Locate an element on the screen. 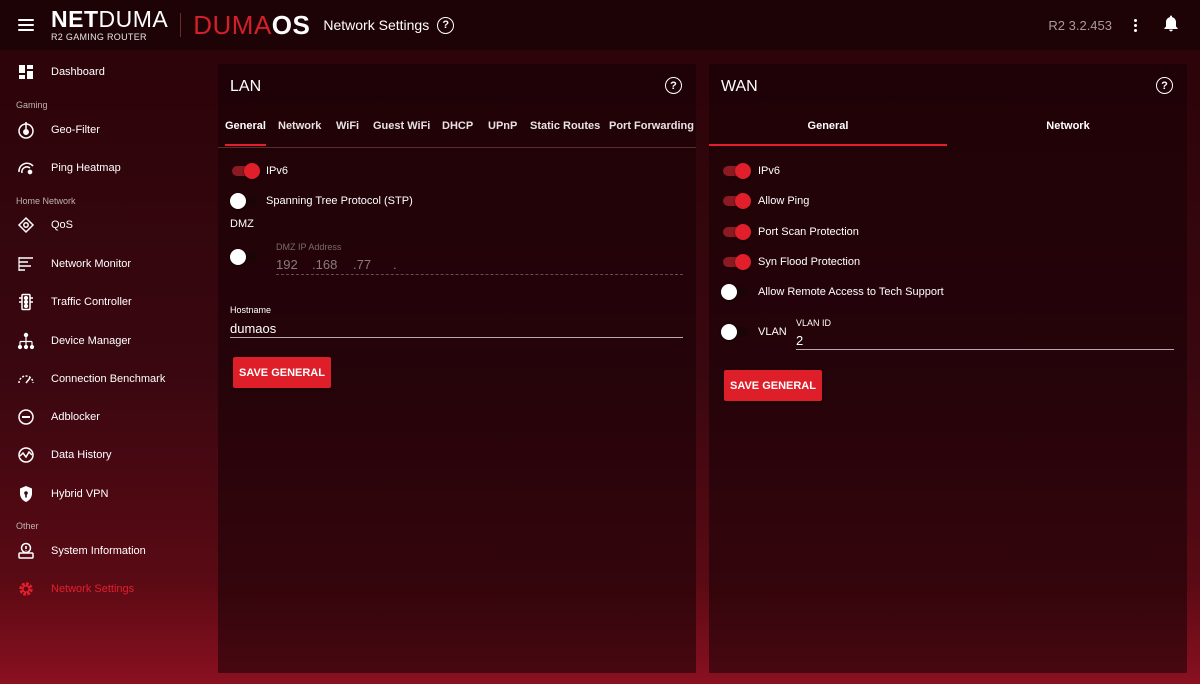 The image size is (1200, 684). sidebar-item-connection-benchmark: Connection Benchmark is located at coordinates (102, 379).